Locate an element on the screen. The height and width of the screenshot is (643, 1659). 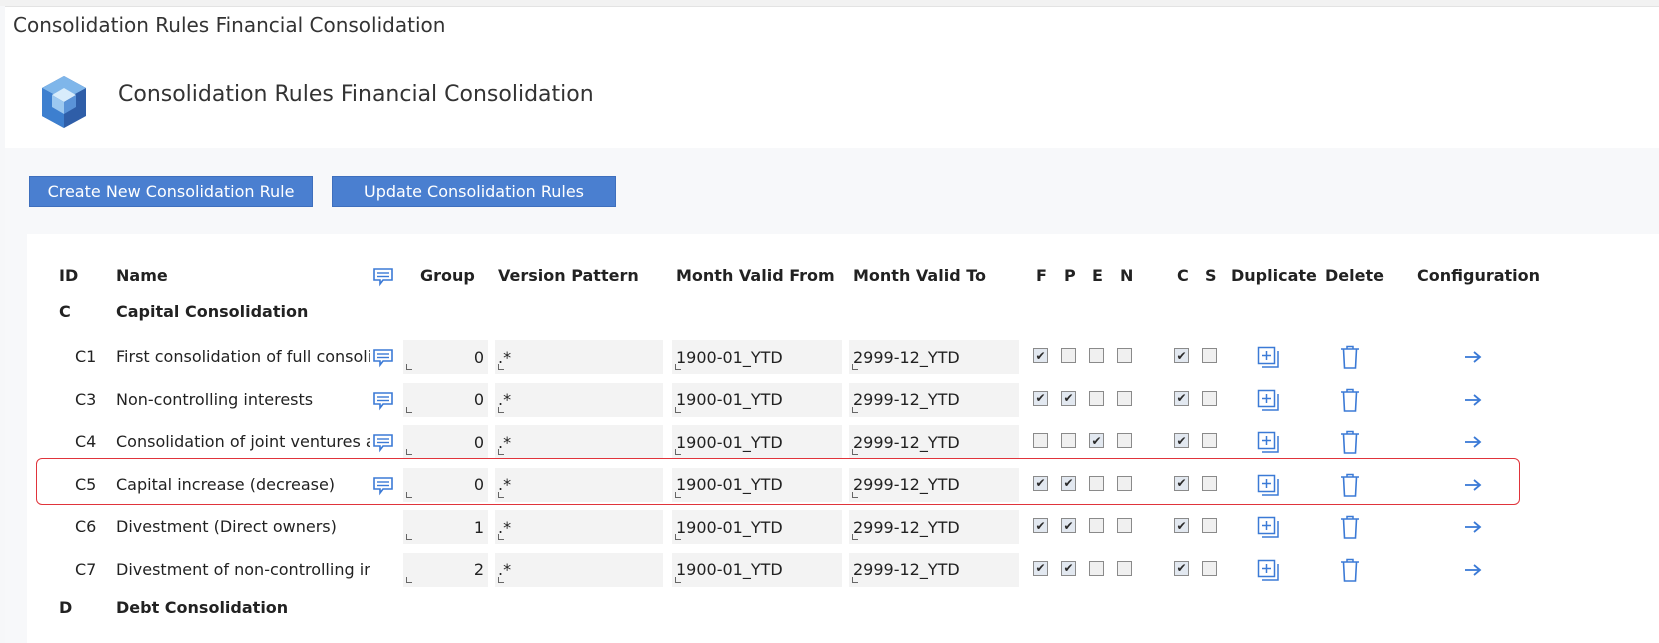
col-header-delete: Delete is located at coordinates (1354, 275).